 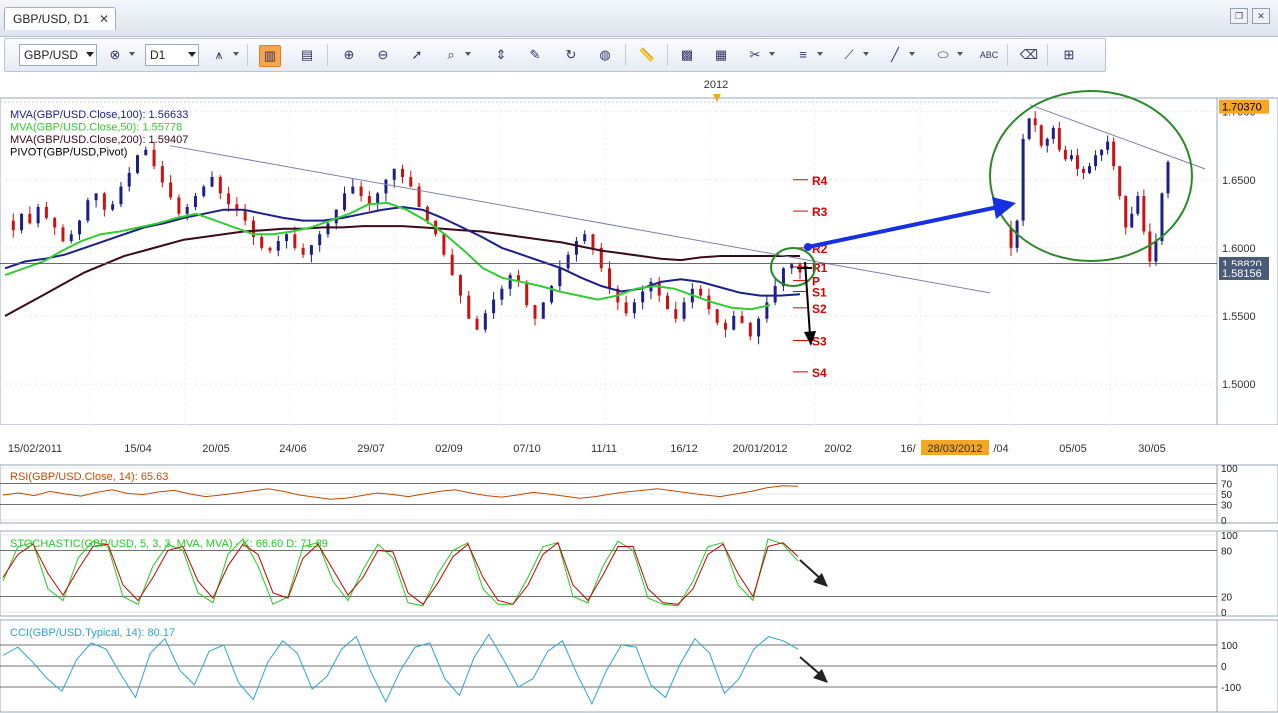 What do you see at coordinates (501, 55) in the screenshot?
I see `fit-icon: ⇕` at bounding box center [501, 55].